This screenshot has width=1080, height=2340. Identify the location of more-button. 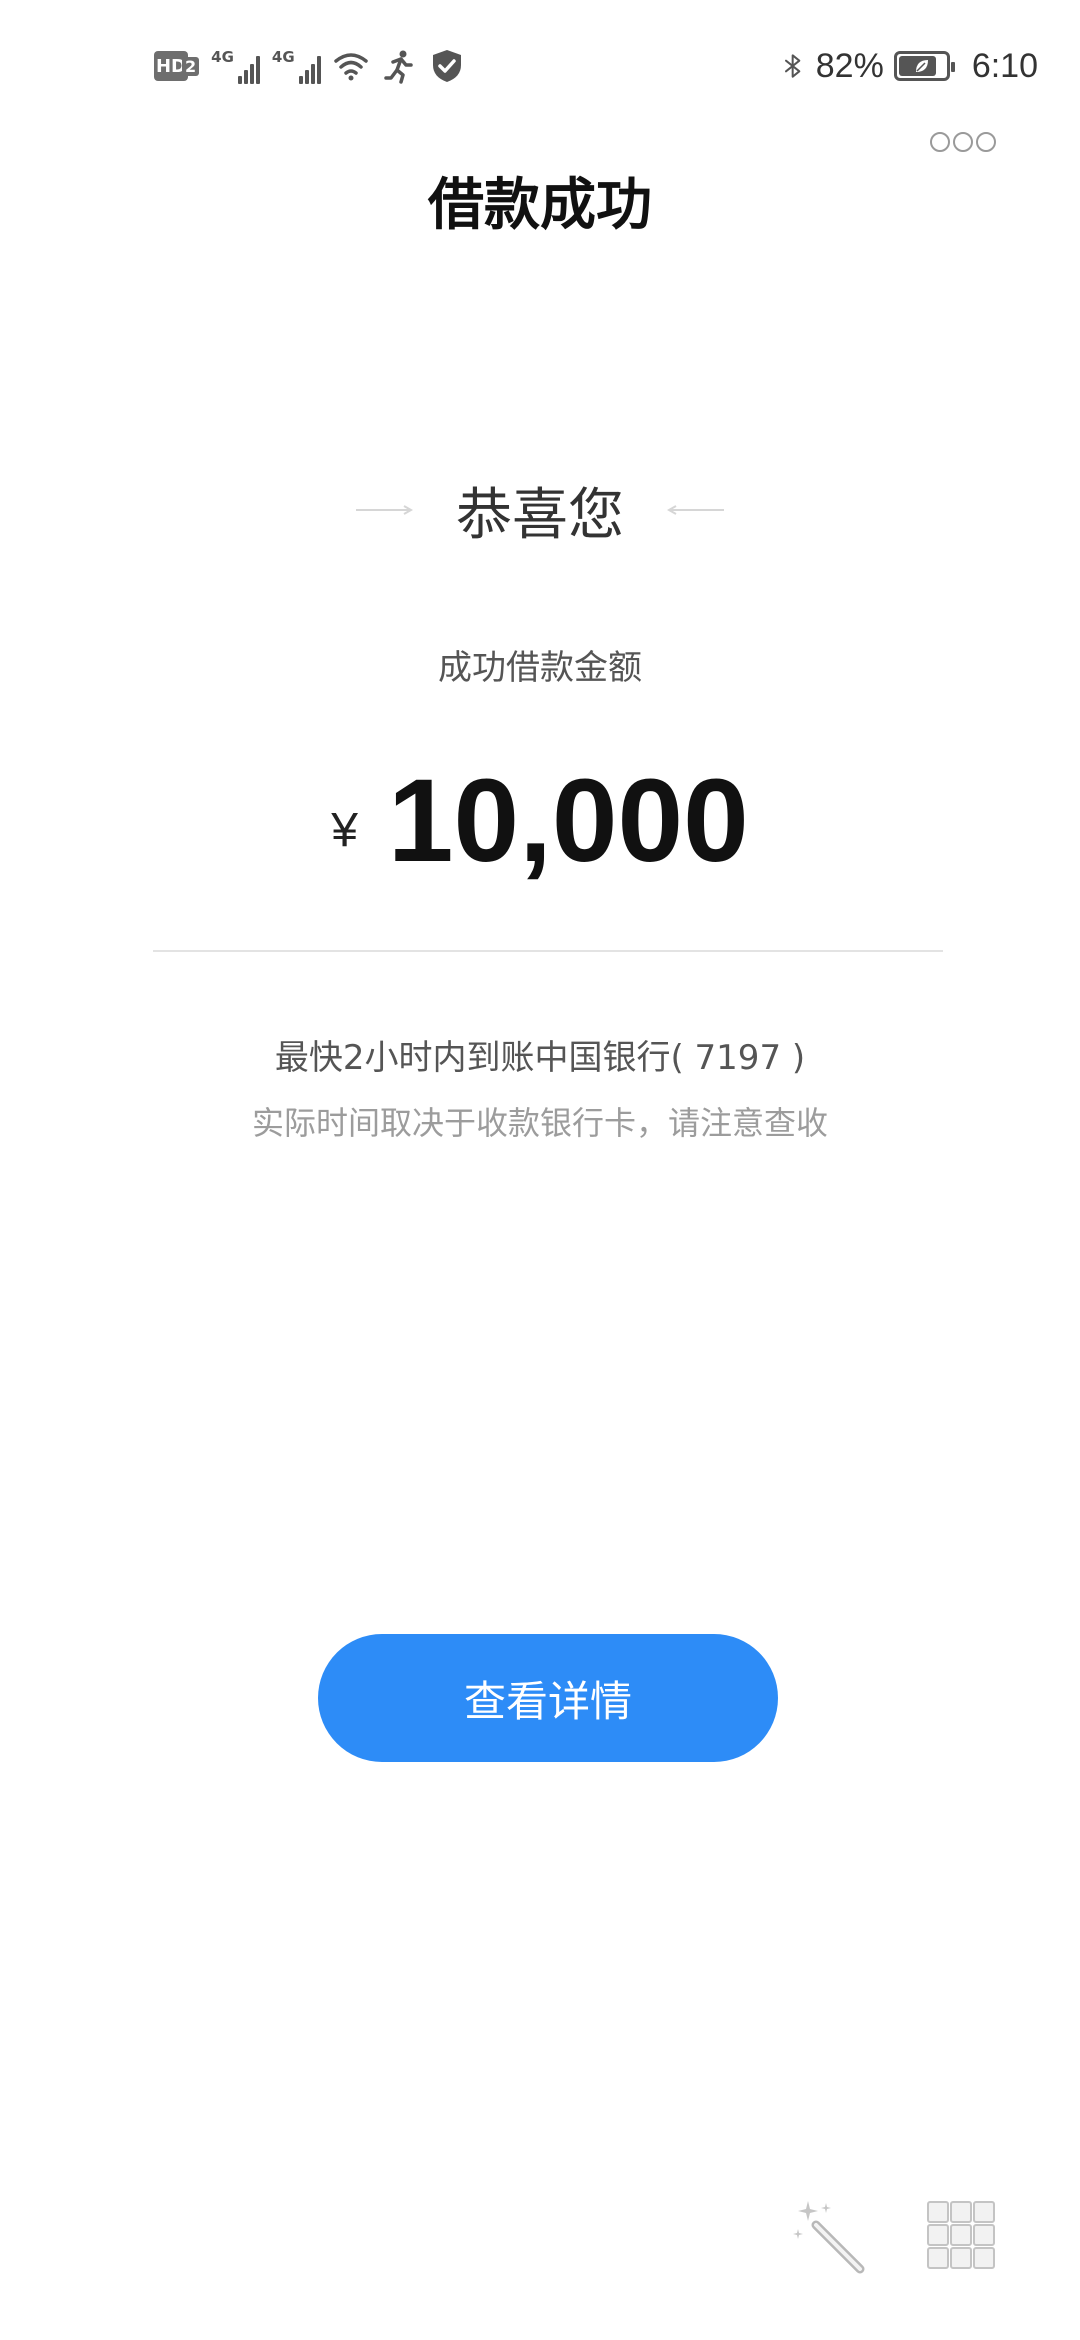
(963, 142).